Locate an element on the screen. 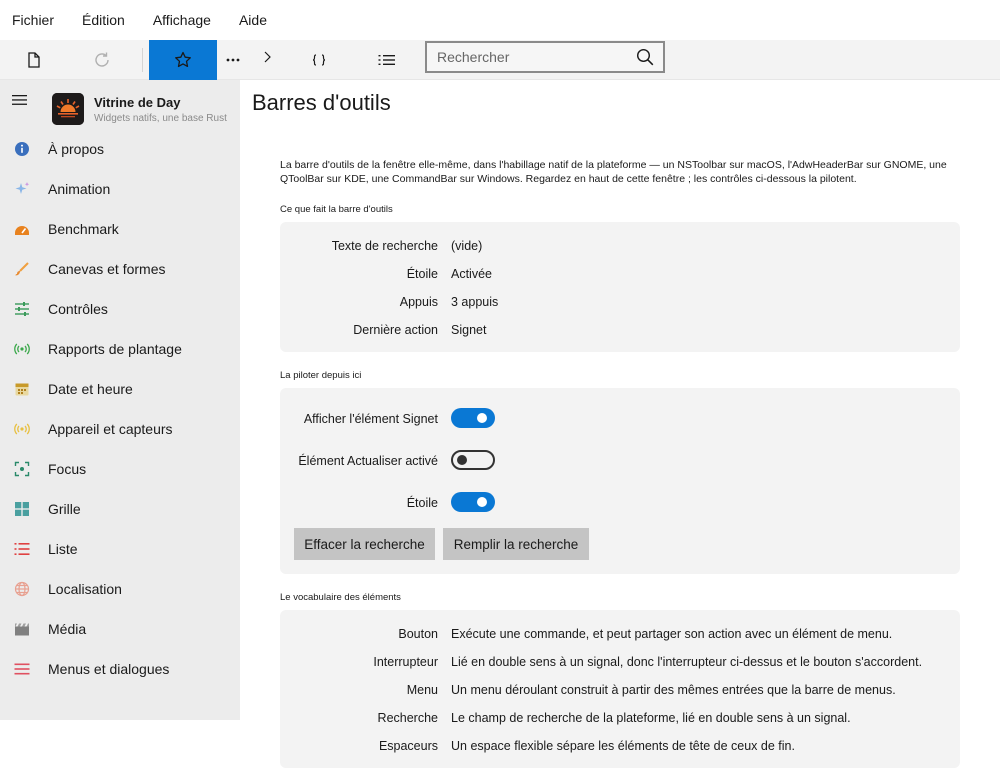 The image size is (1000, 776). toggle-refresh-enabled is located at coordinates (473, 460).